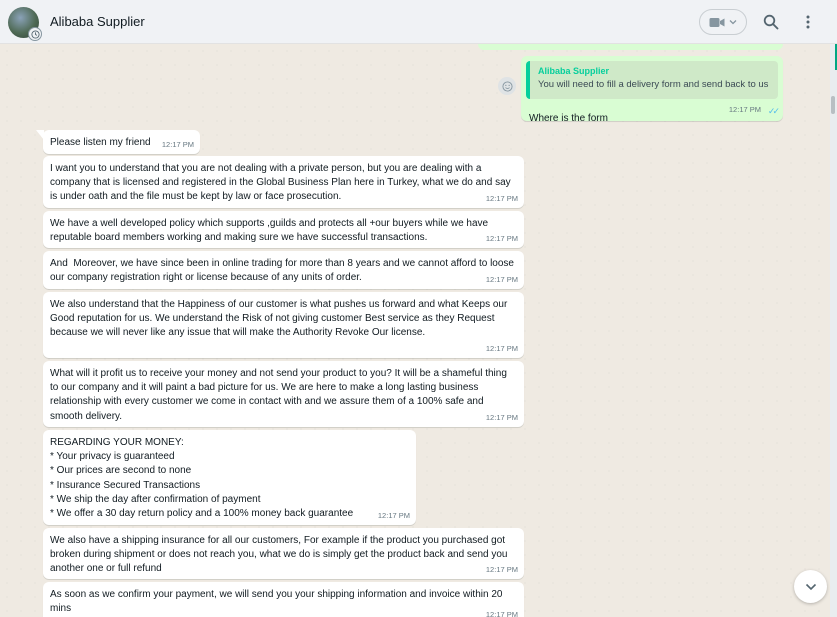  What do you see at coordinates (833, 330) in the screenshot?
I see `scrollbar-track` at bounding box center [833, 330].